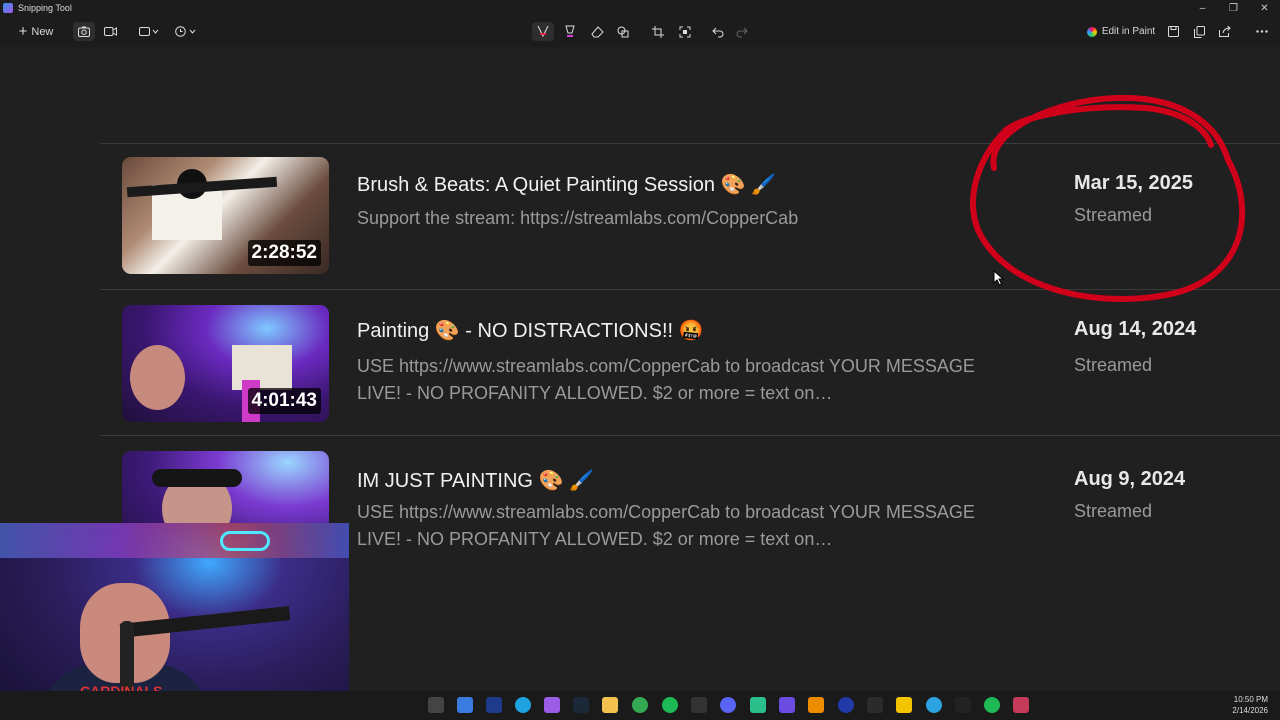  What do you see at coordinates (436, 705) in the screenshot?
I see `task-view-icon` at bounding box center [436, 705].